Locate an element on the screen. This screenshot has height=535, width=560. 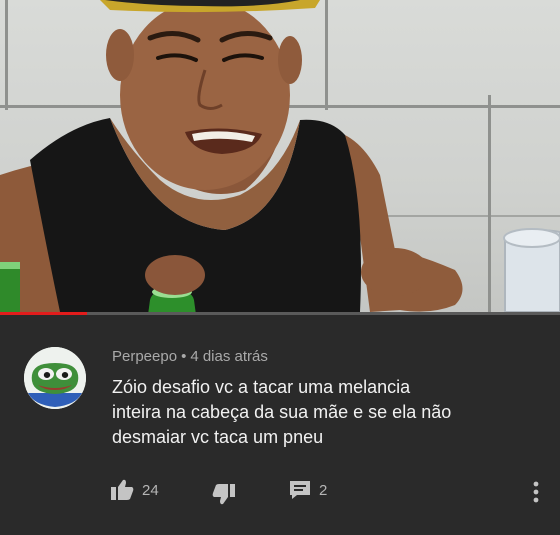
reply-count: 2 is located at coordinates (323, 490).